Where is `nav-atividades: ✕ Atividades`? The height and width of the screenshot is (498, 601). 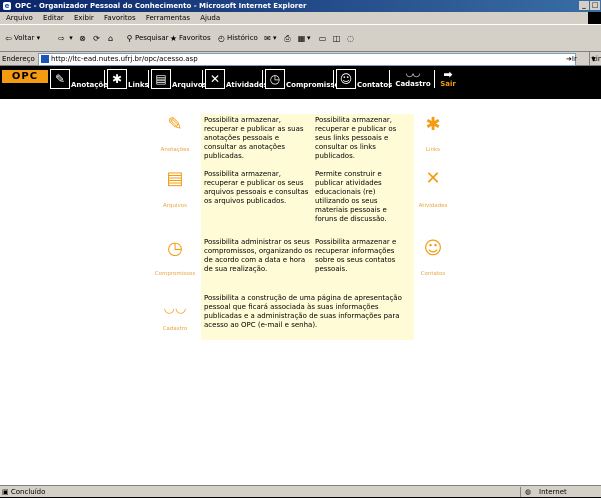 nav-atividades: ✕ Atividades is located at coordinates (236, 80).